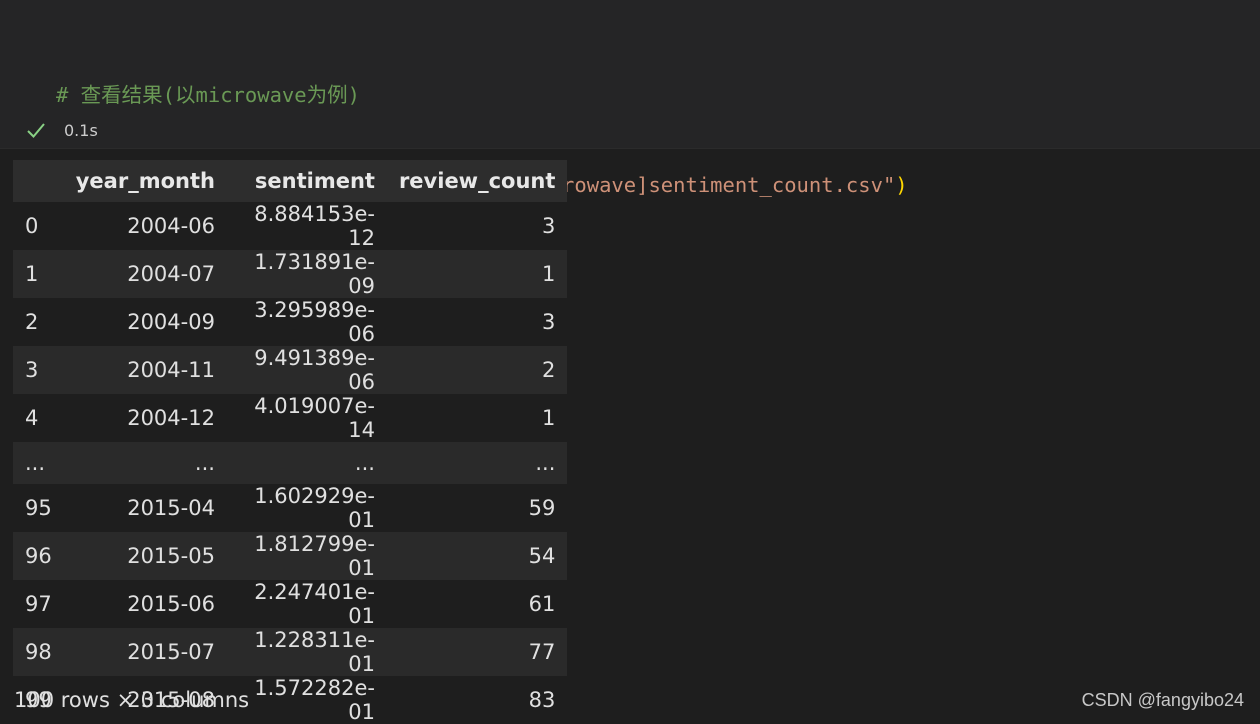 The image size is (1260, 724). What do you see at coordinates (542, 508) in the screenshot?
I see `cell-review-count: 59` at bounding box center [542, 508].